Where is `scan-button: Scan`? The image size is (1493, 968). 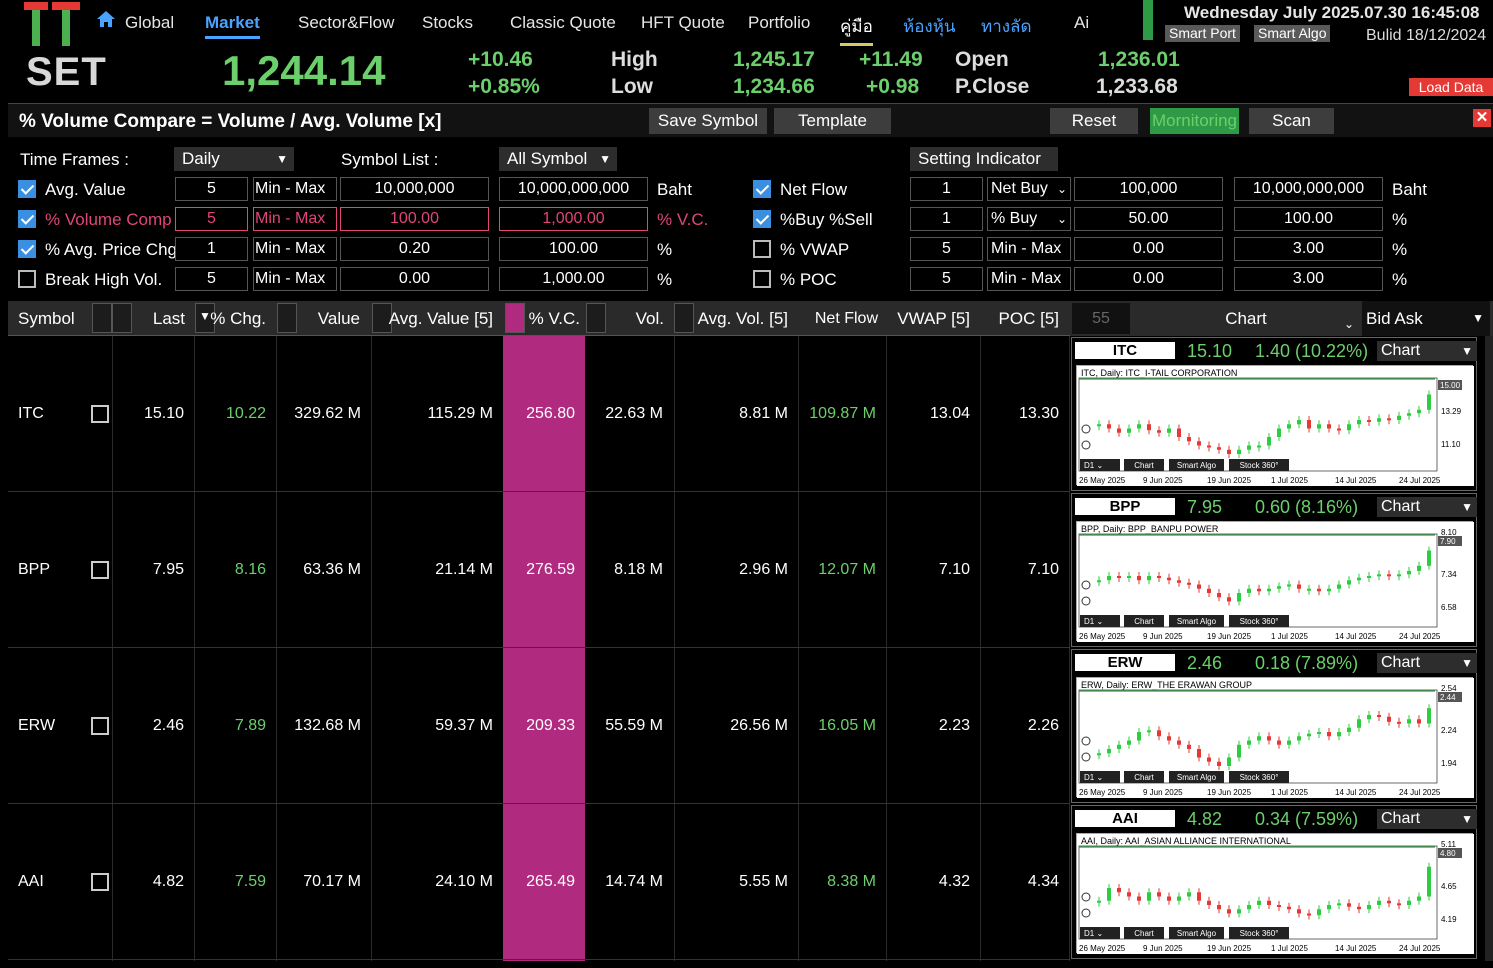 scan-button: Scan is located at coordinates (1291, 121).